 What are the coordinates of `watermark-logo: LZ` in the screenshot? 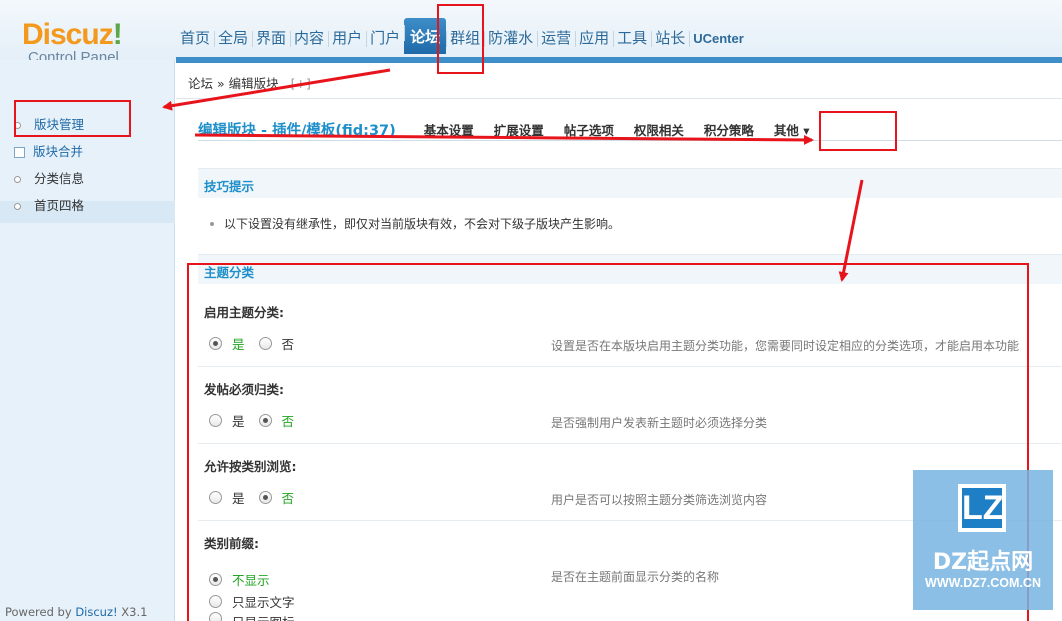 It's located at (982, 508).